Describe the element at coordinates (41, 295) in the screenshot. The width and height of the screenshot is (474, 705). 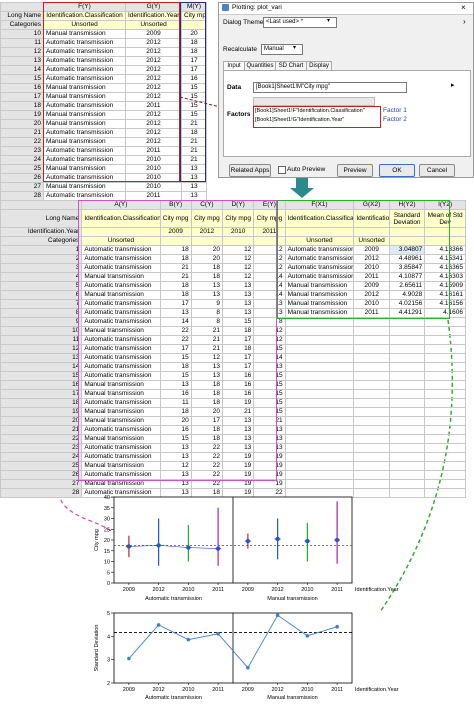
I see `row-number: 6` at that location.